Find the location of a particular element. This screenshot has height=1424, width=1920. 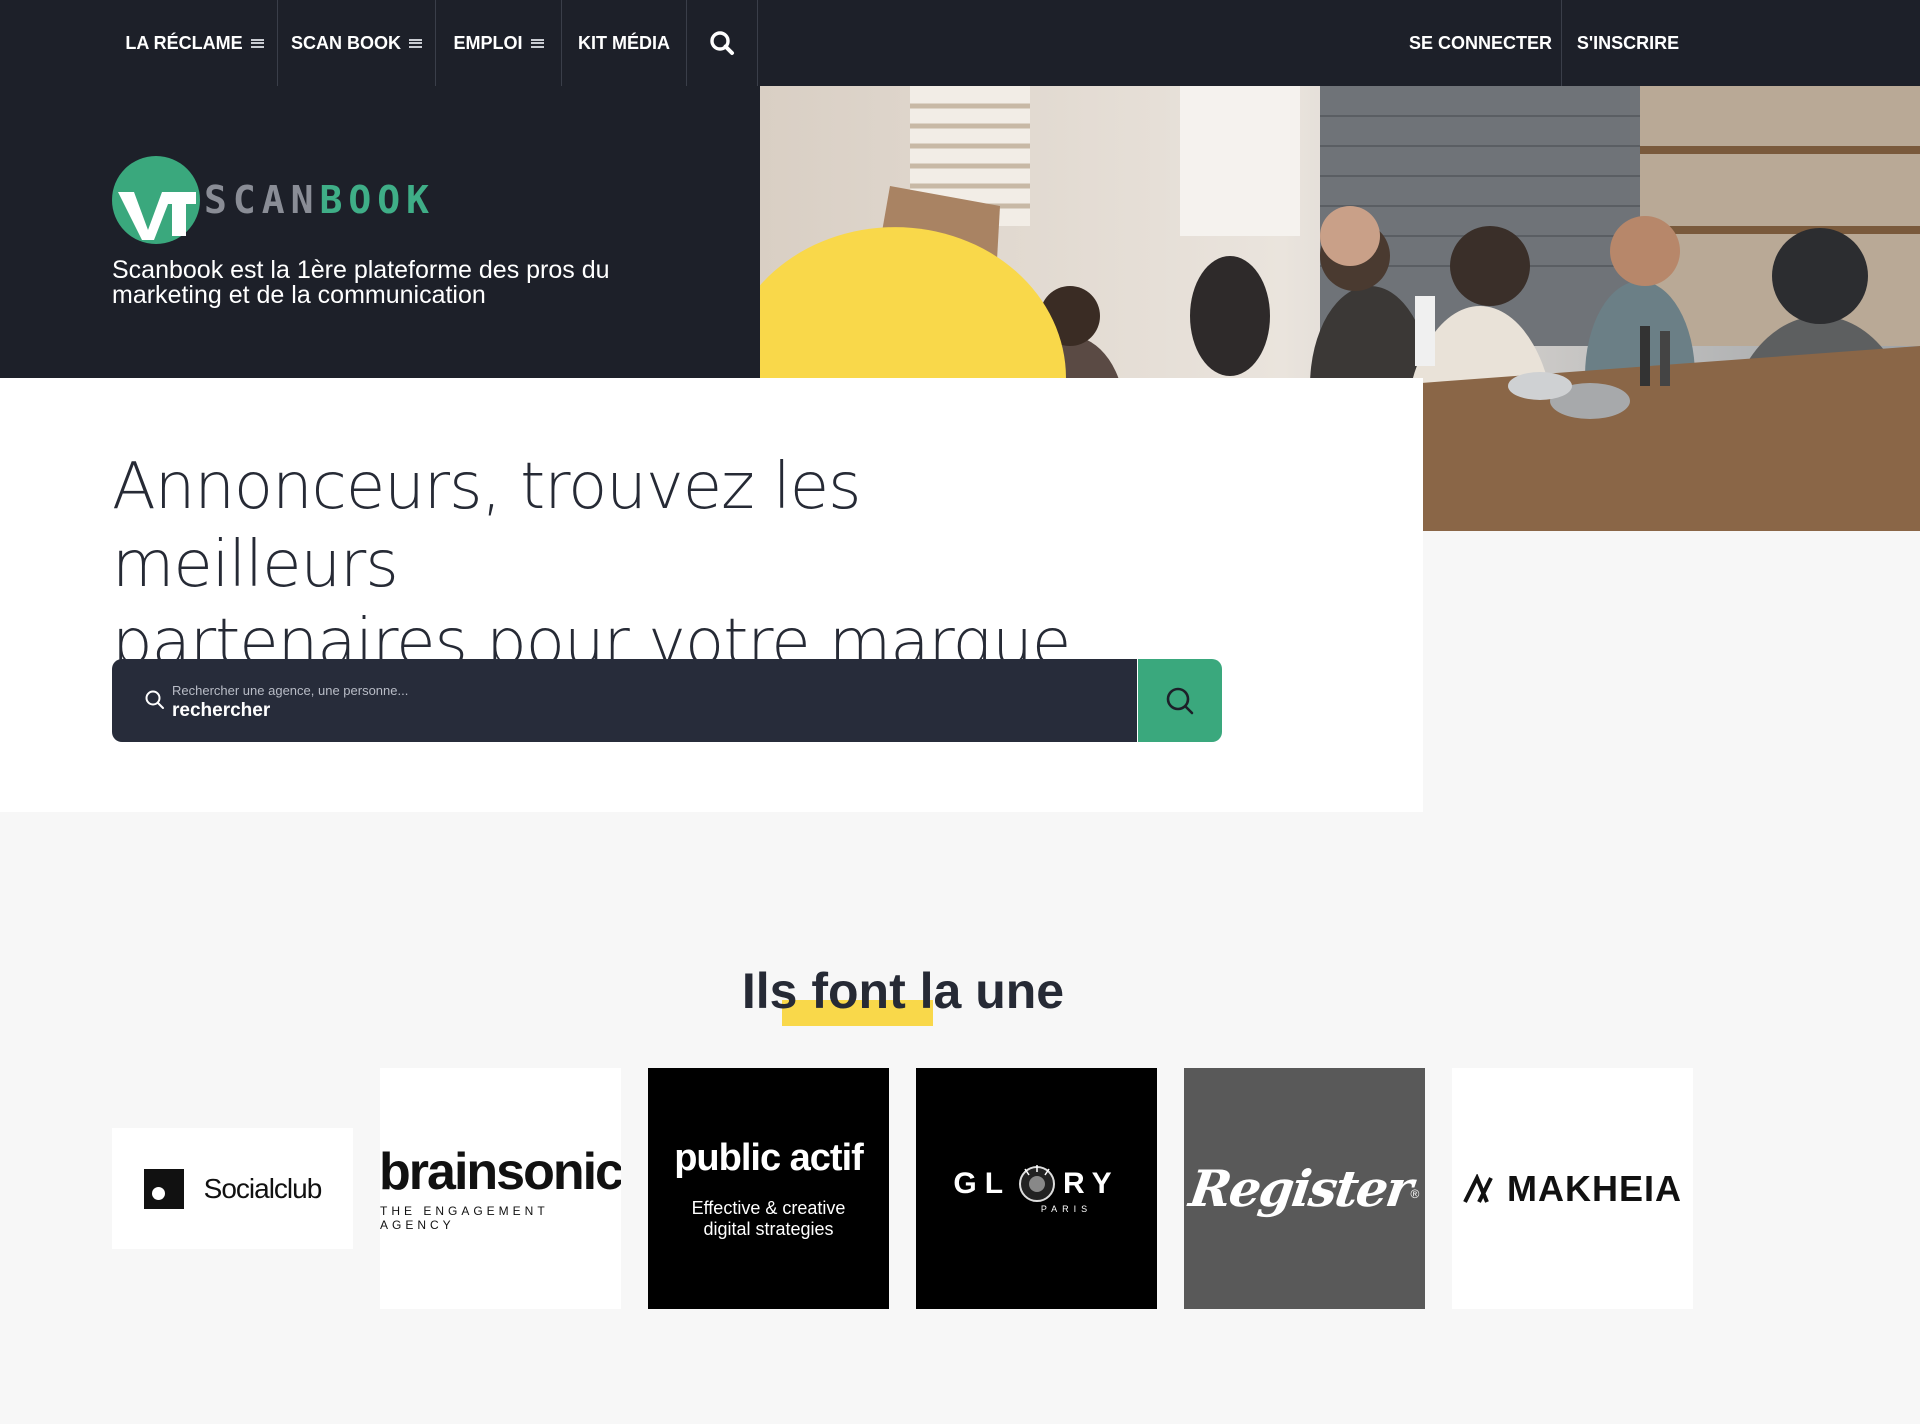

search-value: rechercher is located at coordinates (221, 710).